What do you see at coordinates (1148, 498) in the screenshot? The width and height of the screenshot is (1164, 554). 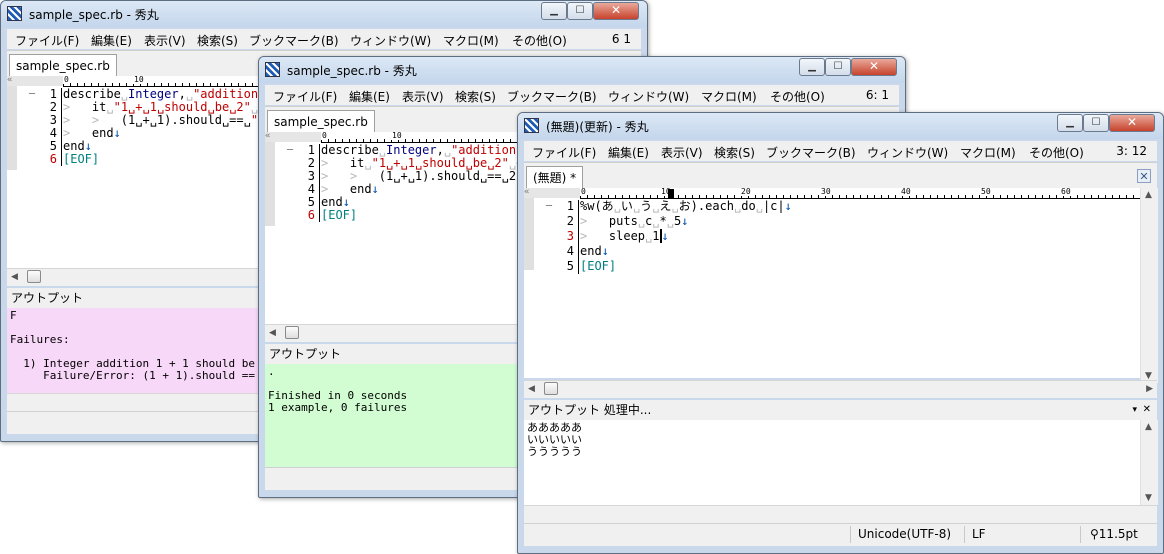 I see `scroll-down-icon: ▼` at bounding box center [1148, 498].